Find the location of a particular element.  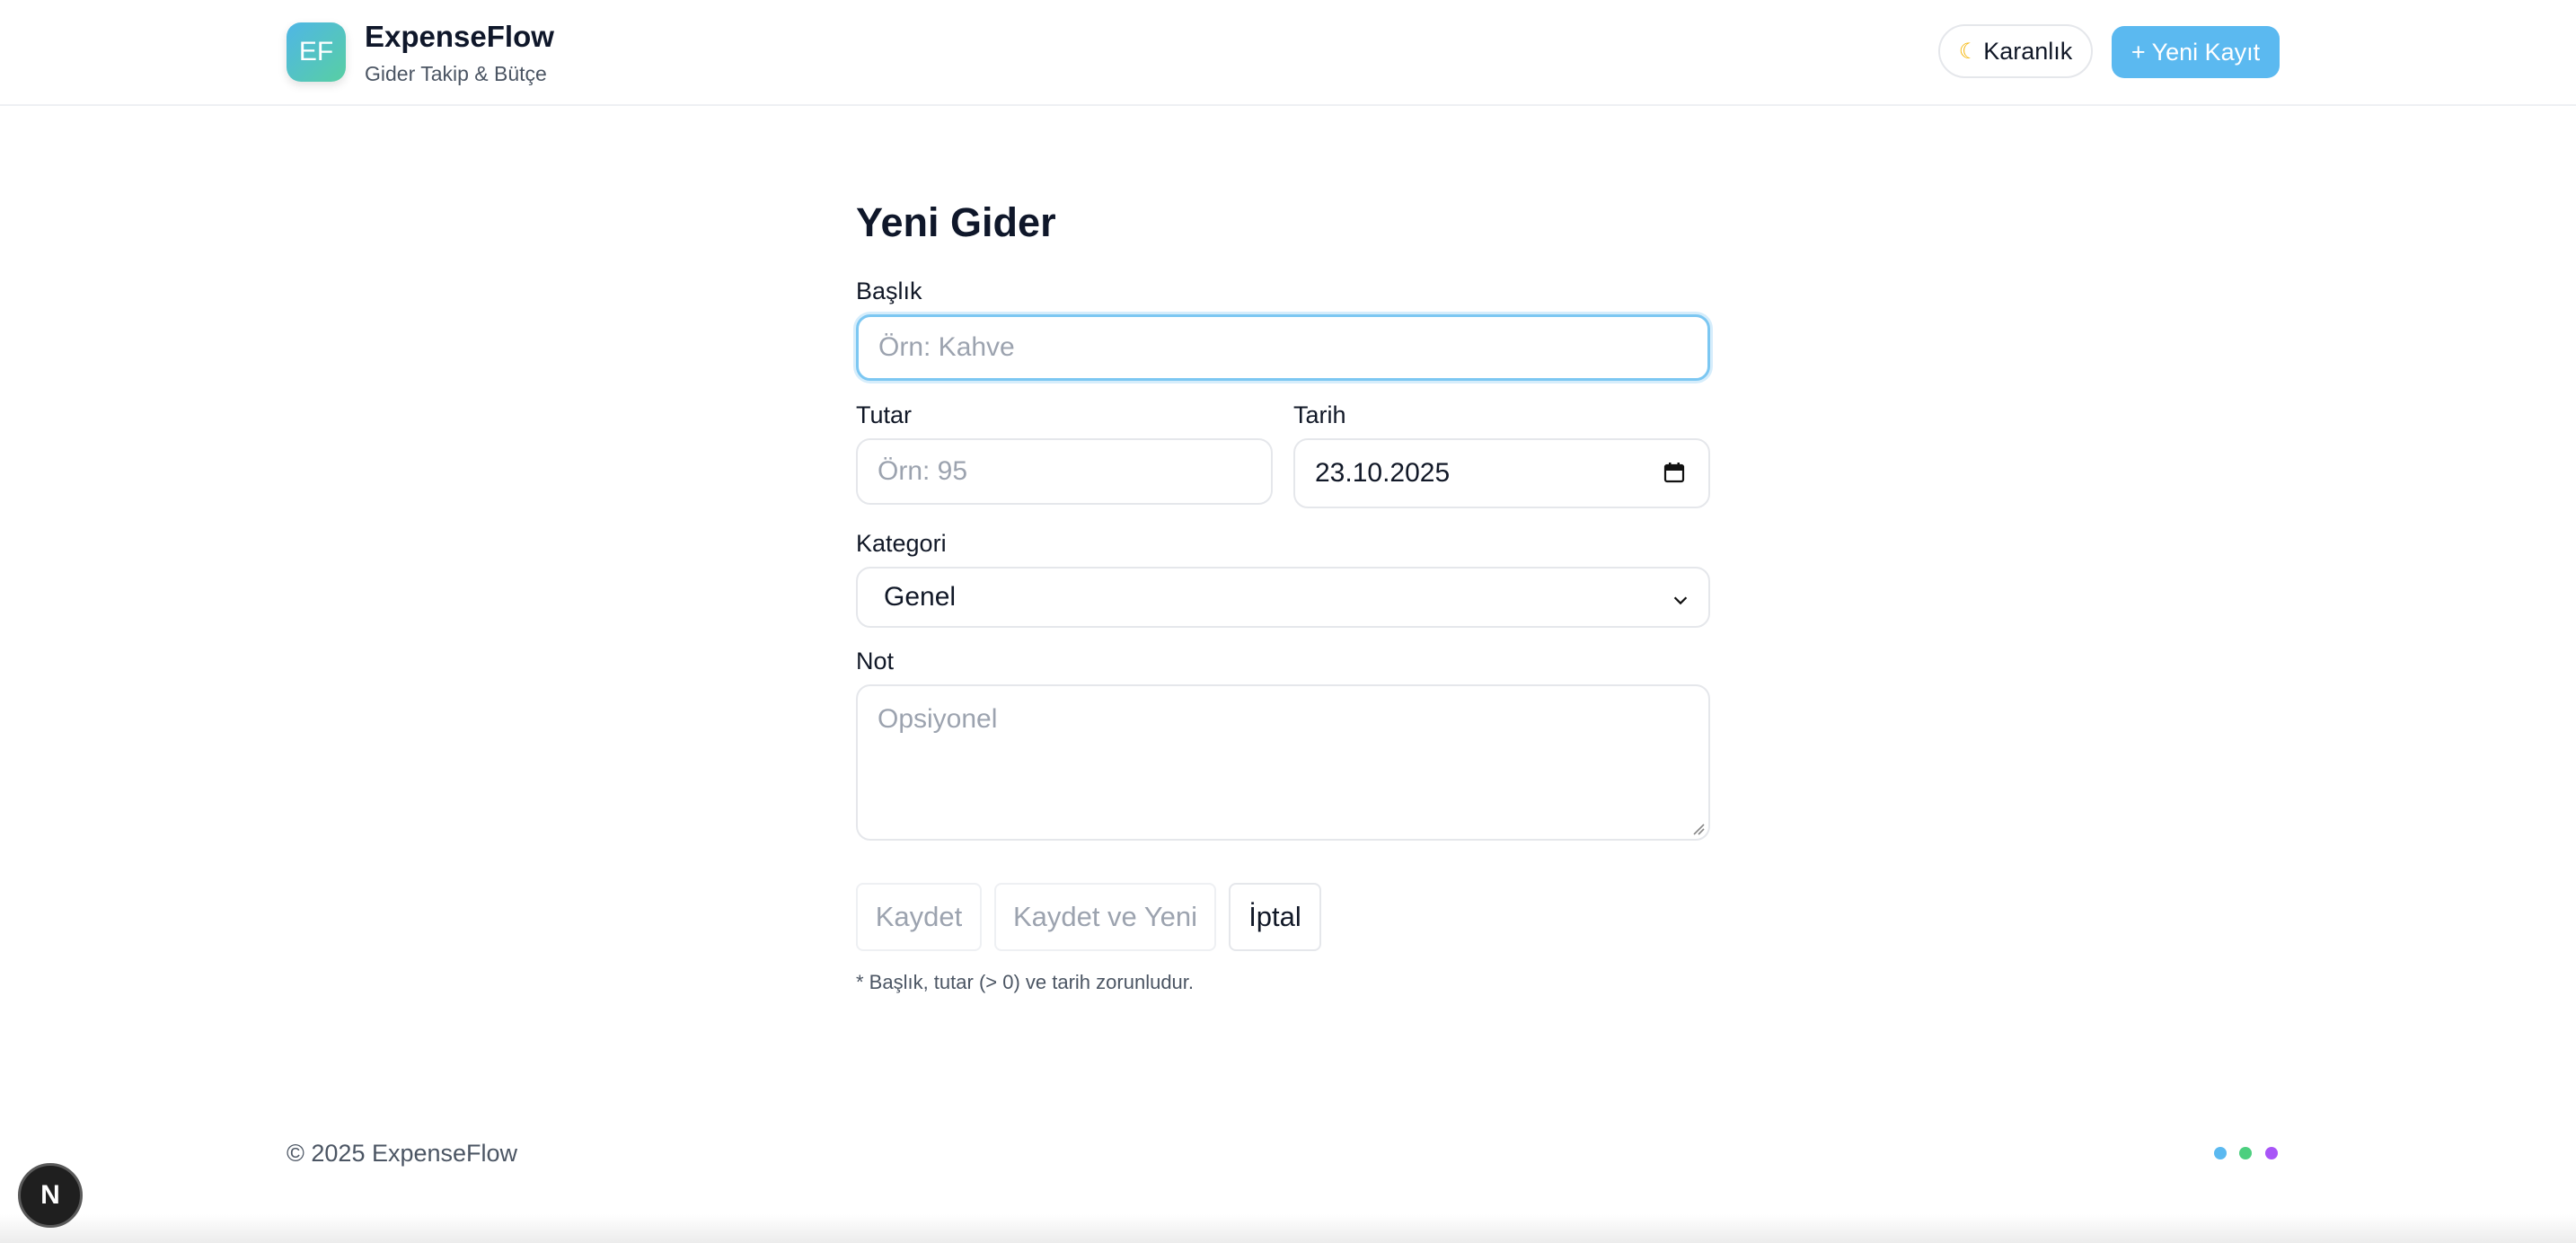

category-value: Genel is located at coordinates (920, 597).